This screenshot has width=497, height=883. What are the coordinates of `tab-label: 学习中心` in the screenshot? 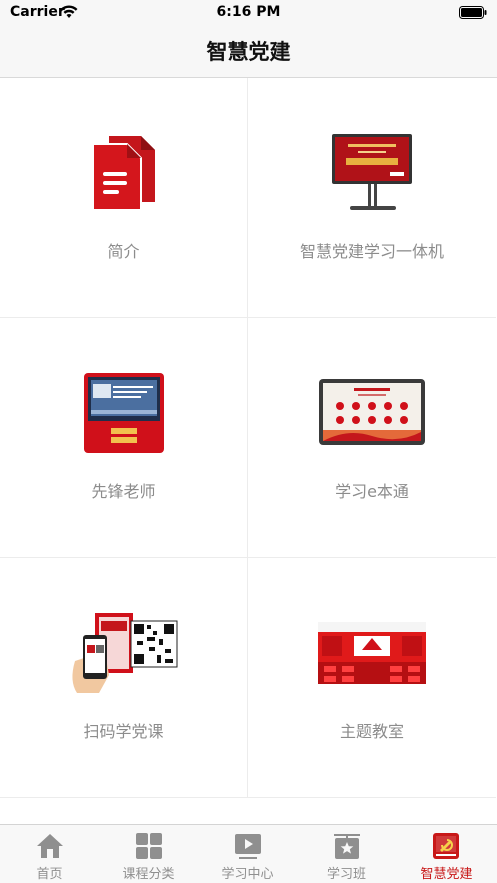 It's located at (247, 874).